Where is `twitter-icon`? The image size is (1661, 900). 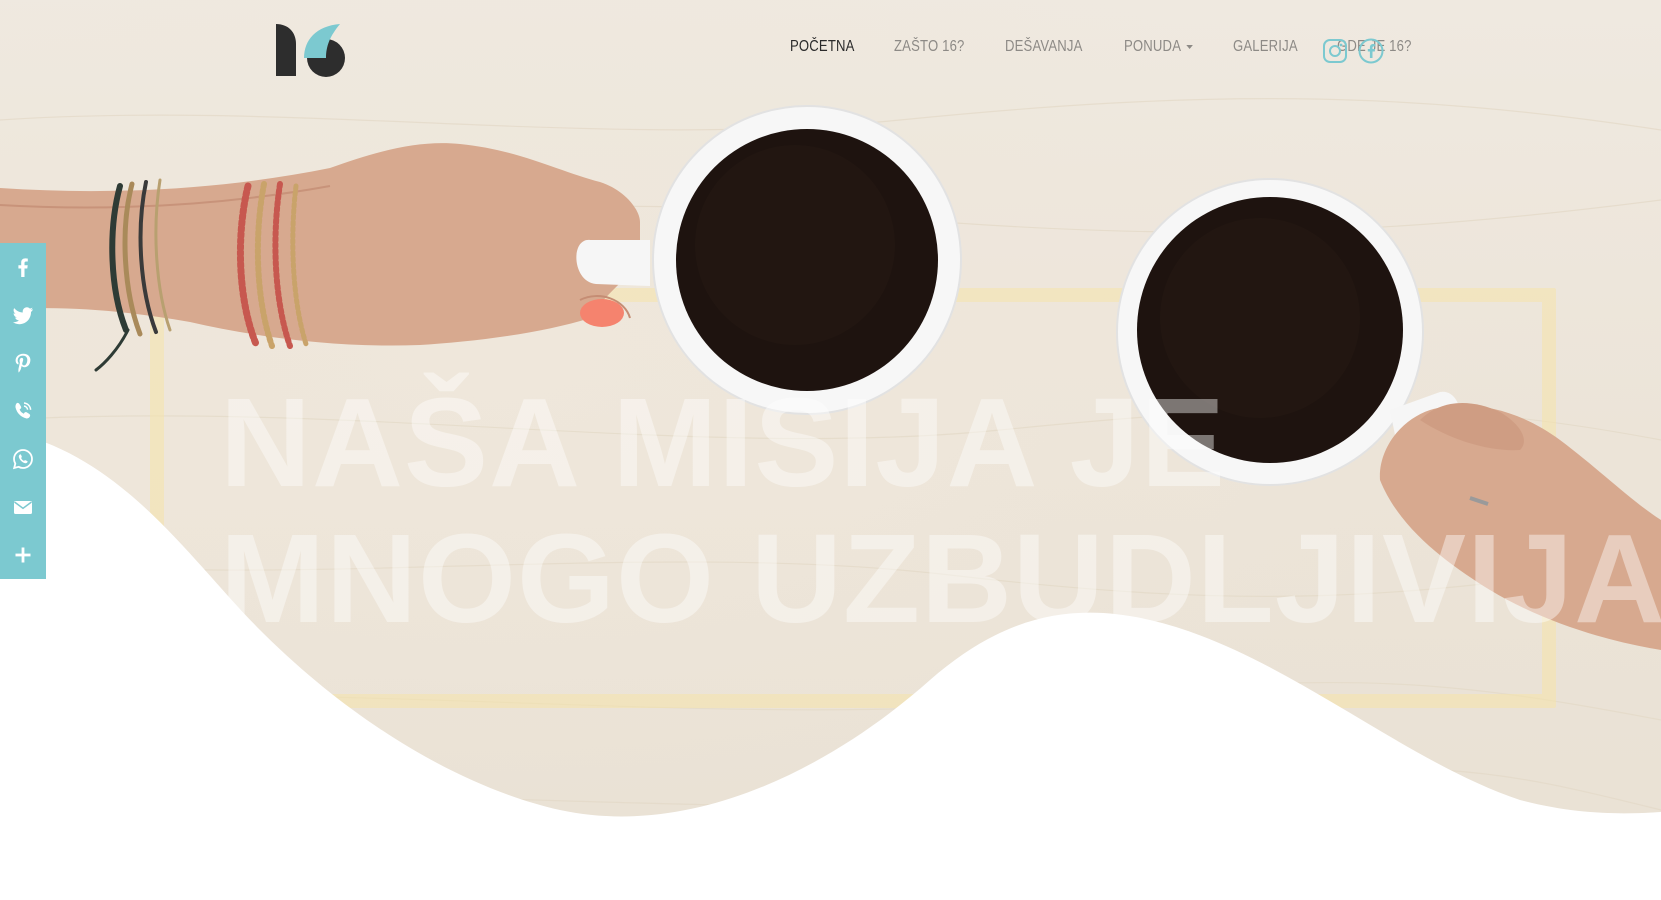 twitter-icon is located at coordinates (23, 316).